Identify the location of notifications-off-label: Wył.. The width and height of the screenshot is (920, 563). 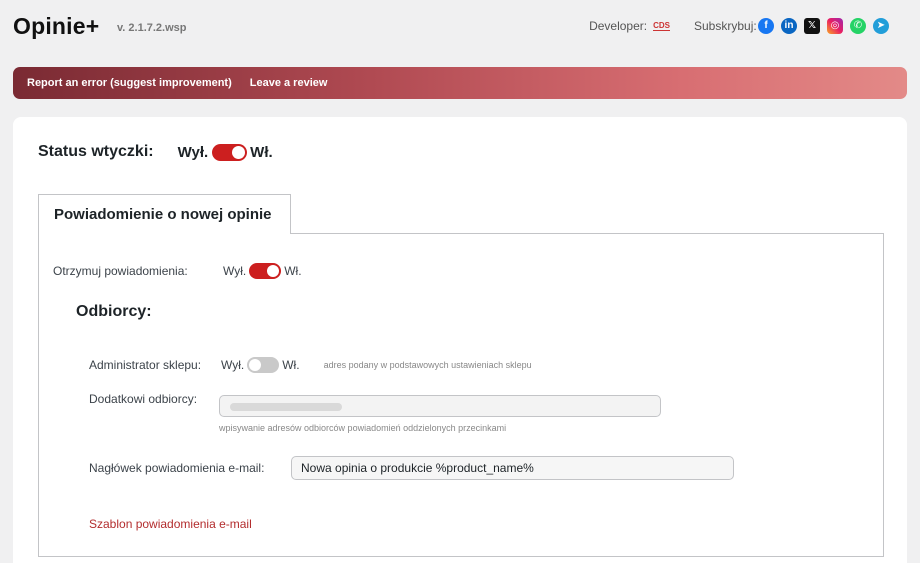
(235, 271).